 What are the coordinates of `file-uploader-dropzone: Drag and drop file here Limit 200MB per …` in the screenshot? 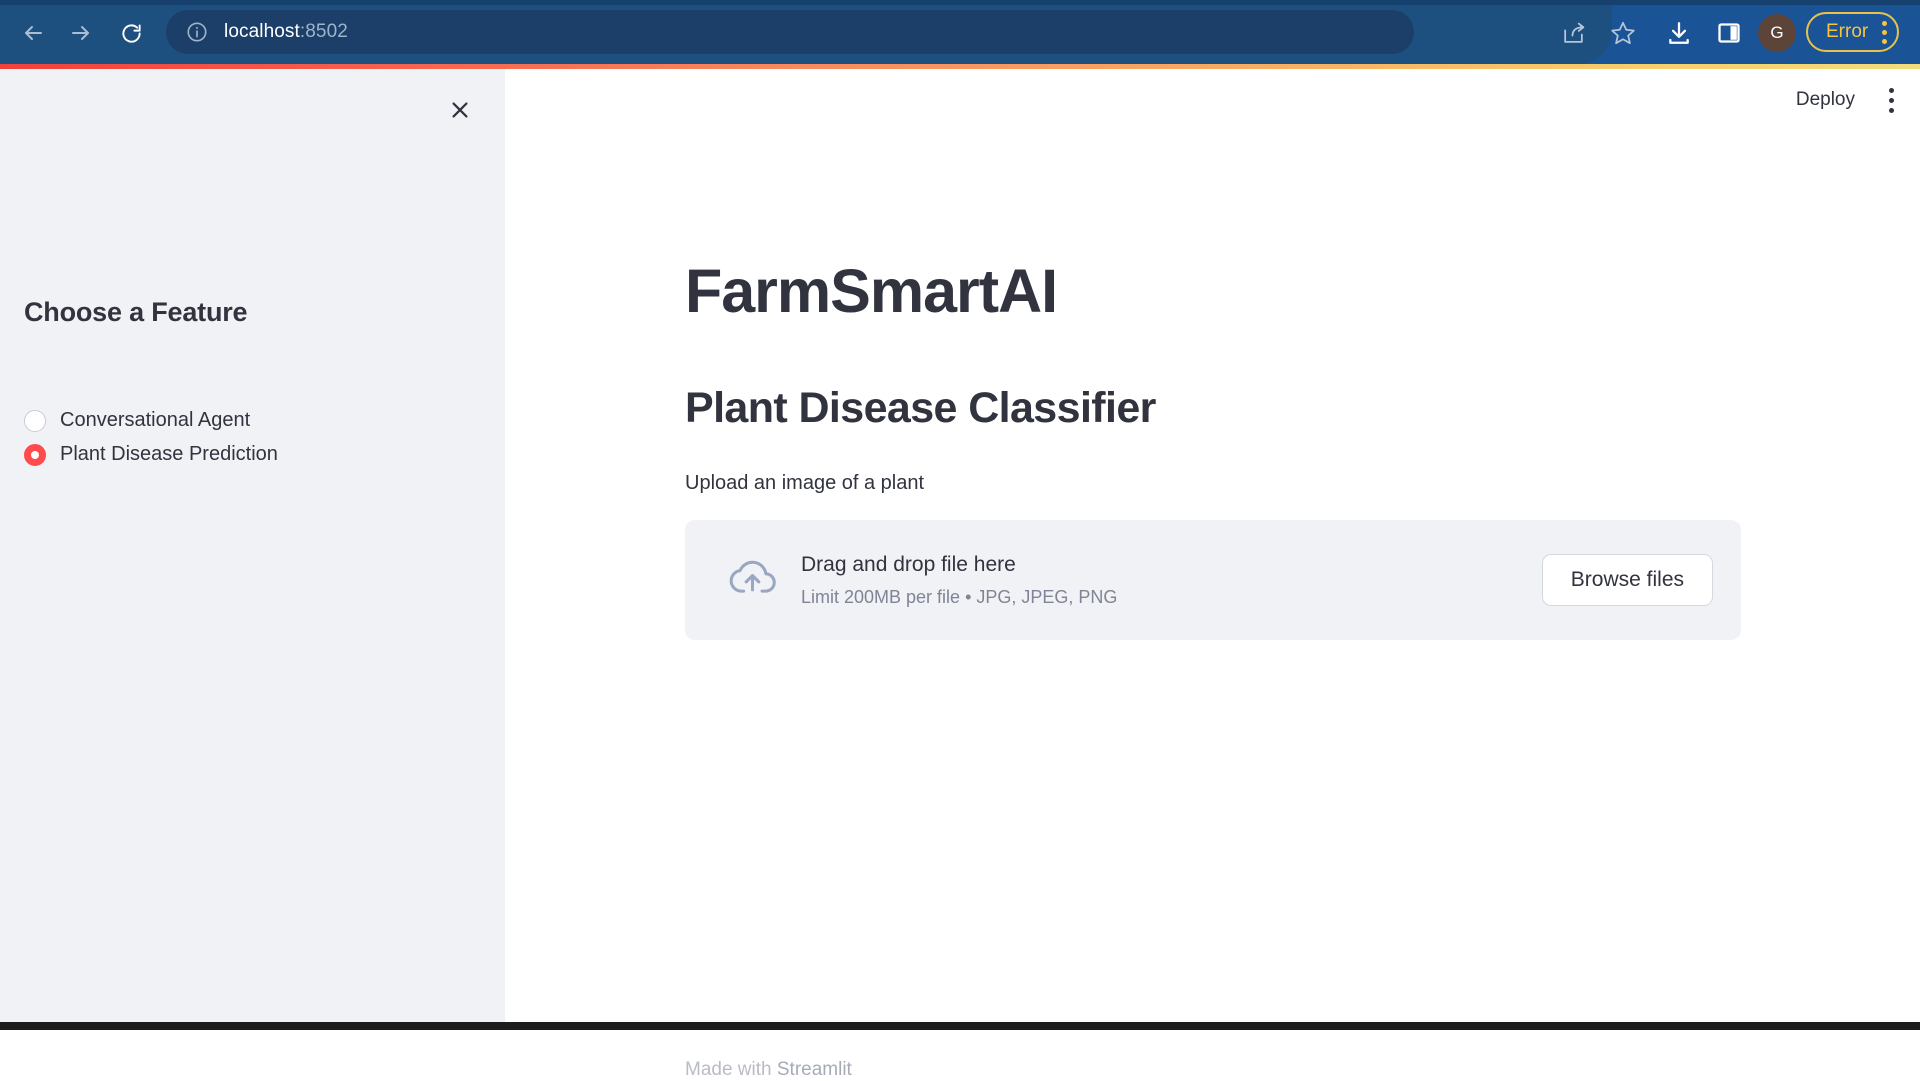 It's located at (1213, 580).